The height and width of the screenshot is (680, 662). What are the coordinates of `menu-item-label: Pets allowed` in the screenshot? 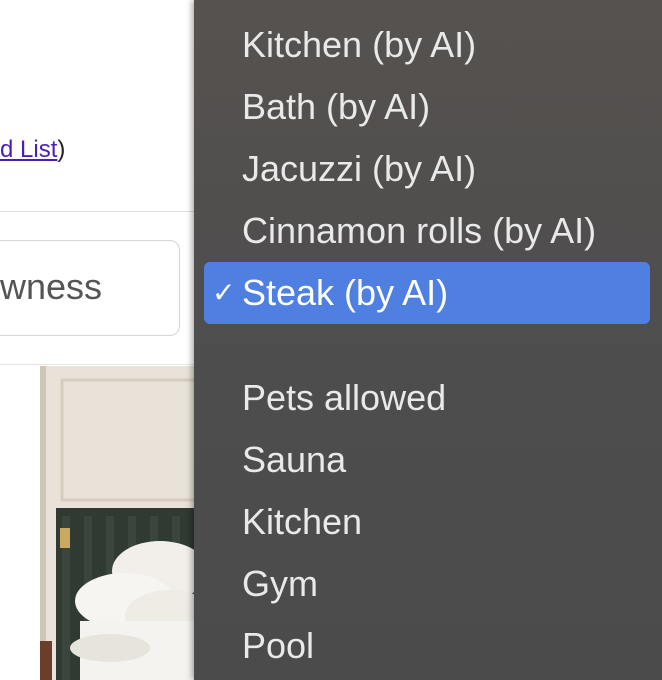 It's located at (344, 397).